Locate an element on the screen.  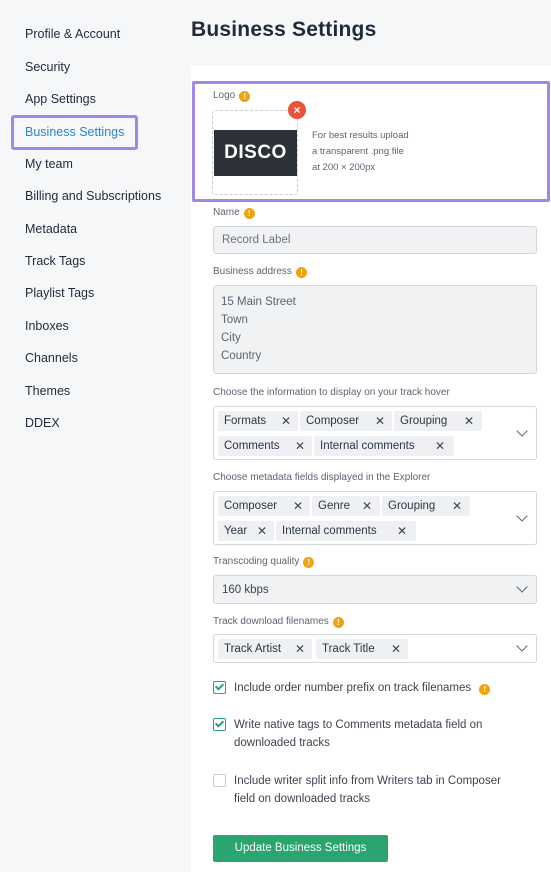
logo-section-highlight is located at coordinates (371, 141).